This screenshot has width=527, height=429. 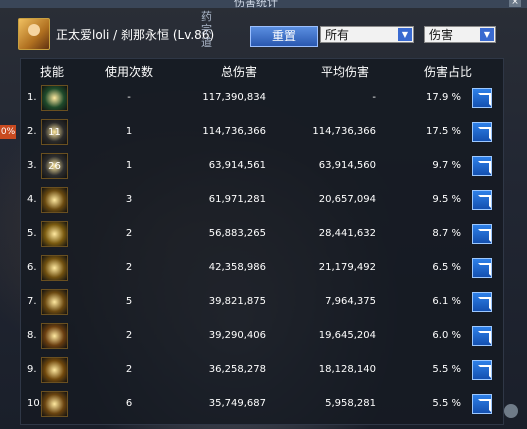 What do you see at coordinates (51, 72) in the screenshot?
I see `col-skill: 技能` at bounding box center [51, 72].